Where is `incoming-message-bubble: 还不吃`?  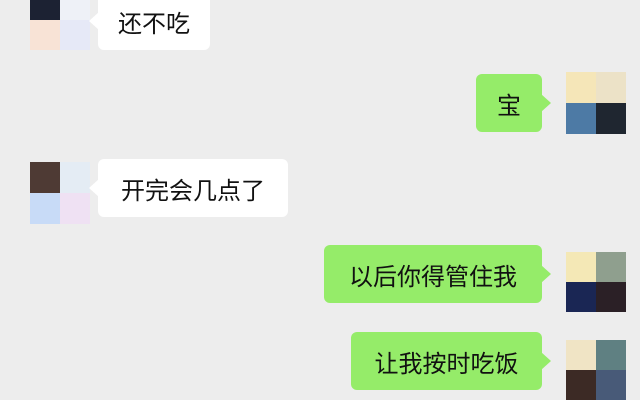
incoming-message-bubble: 还不吃 is located at coordinates (149, 25).